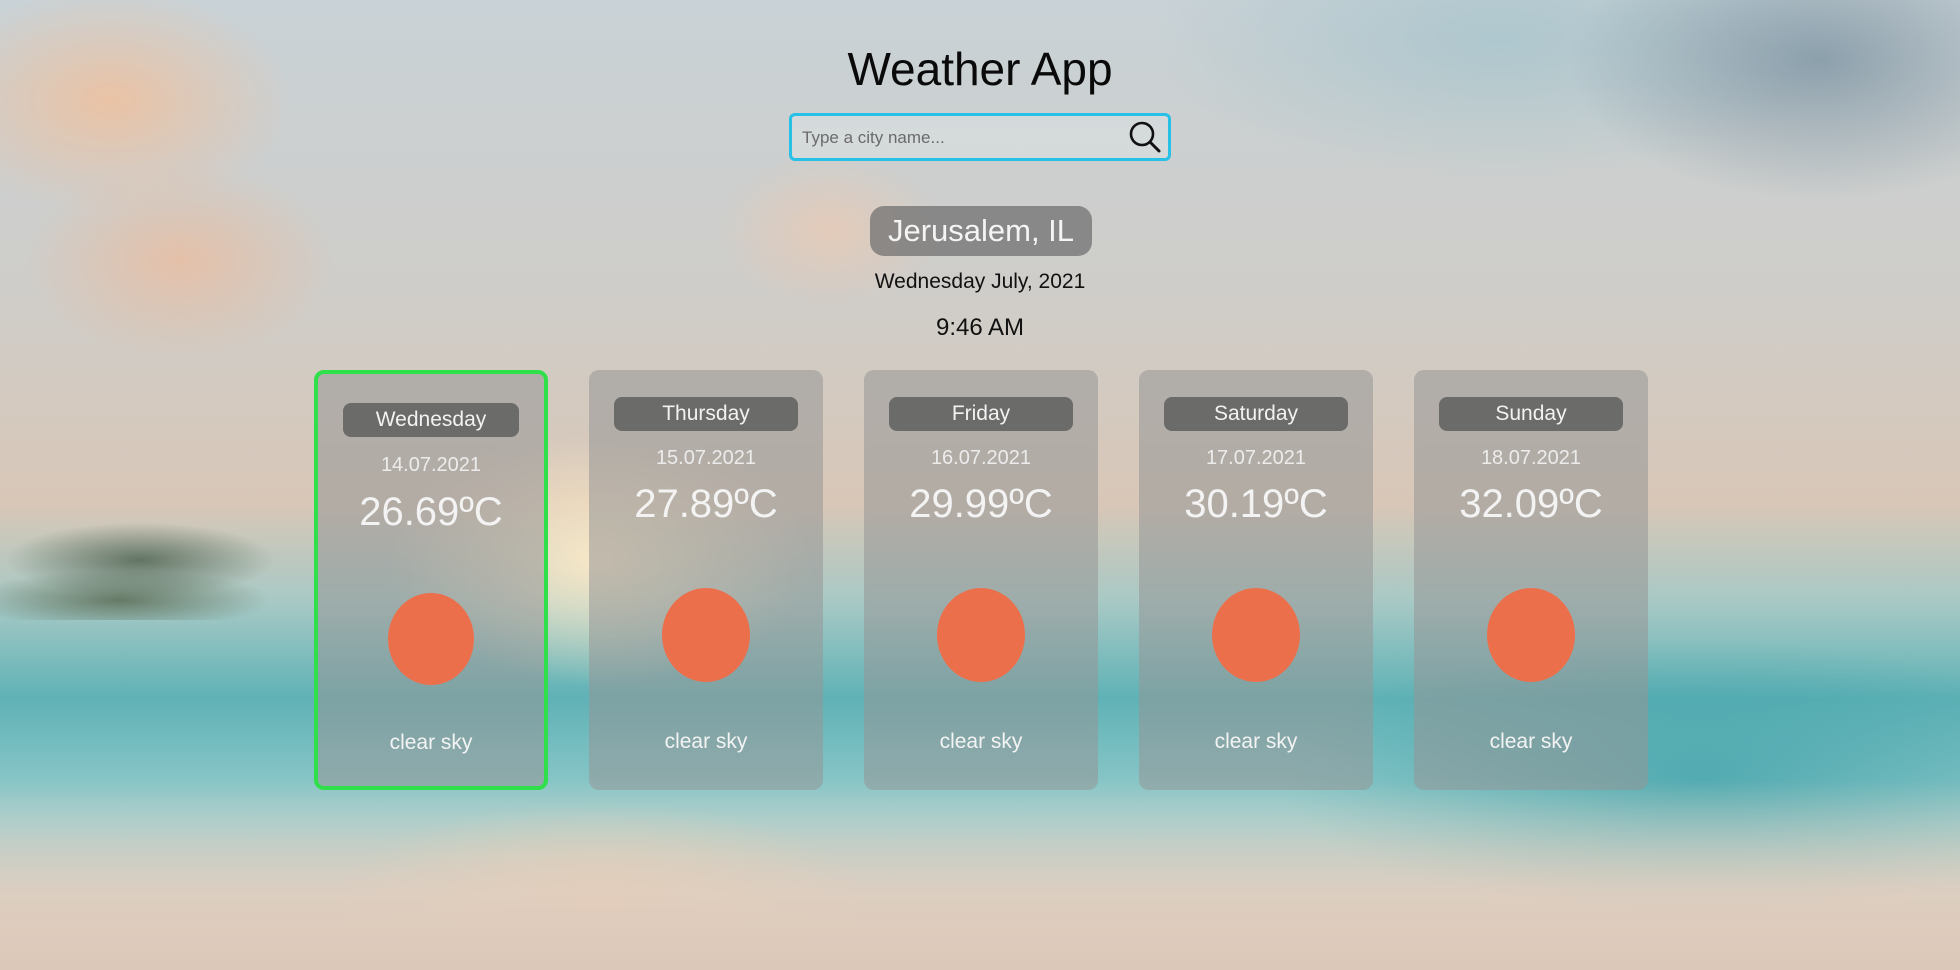 Image resolution: width=1960 pixels, height=970 pixels. I want to click on search-button, so click(1145, 137).